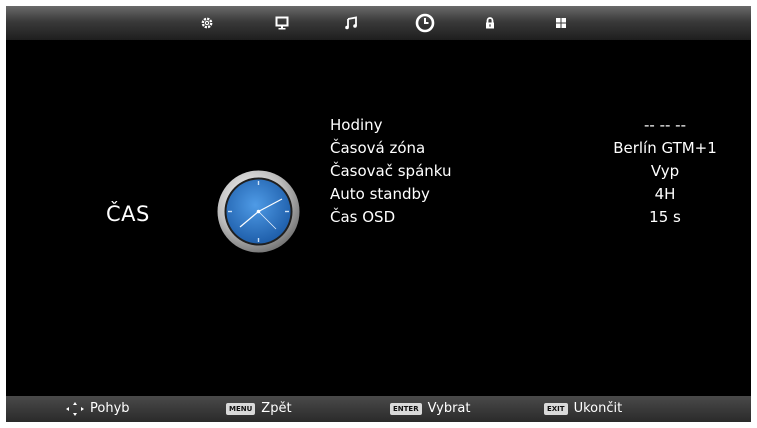 The image size is (757, 428). I want to click on hint-select: ENTER Vybrat, so click(430, 408).